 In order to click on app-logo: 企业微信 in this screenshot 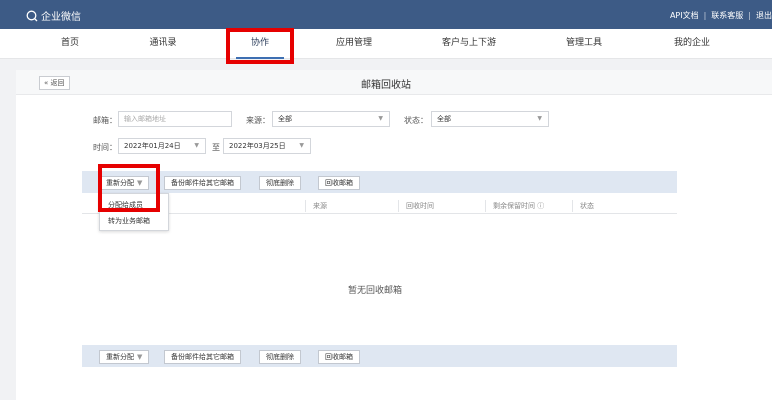, I will do `click(53, 15)`.